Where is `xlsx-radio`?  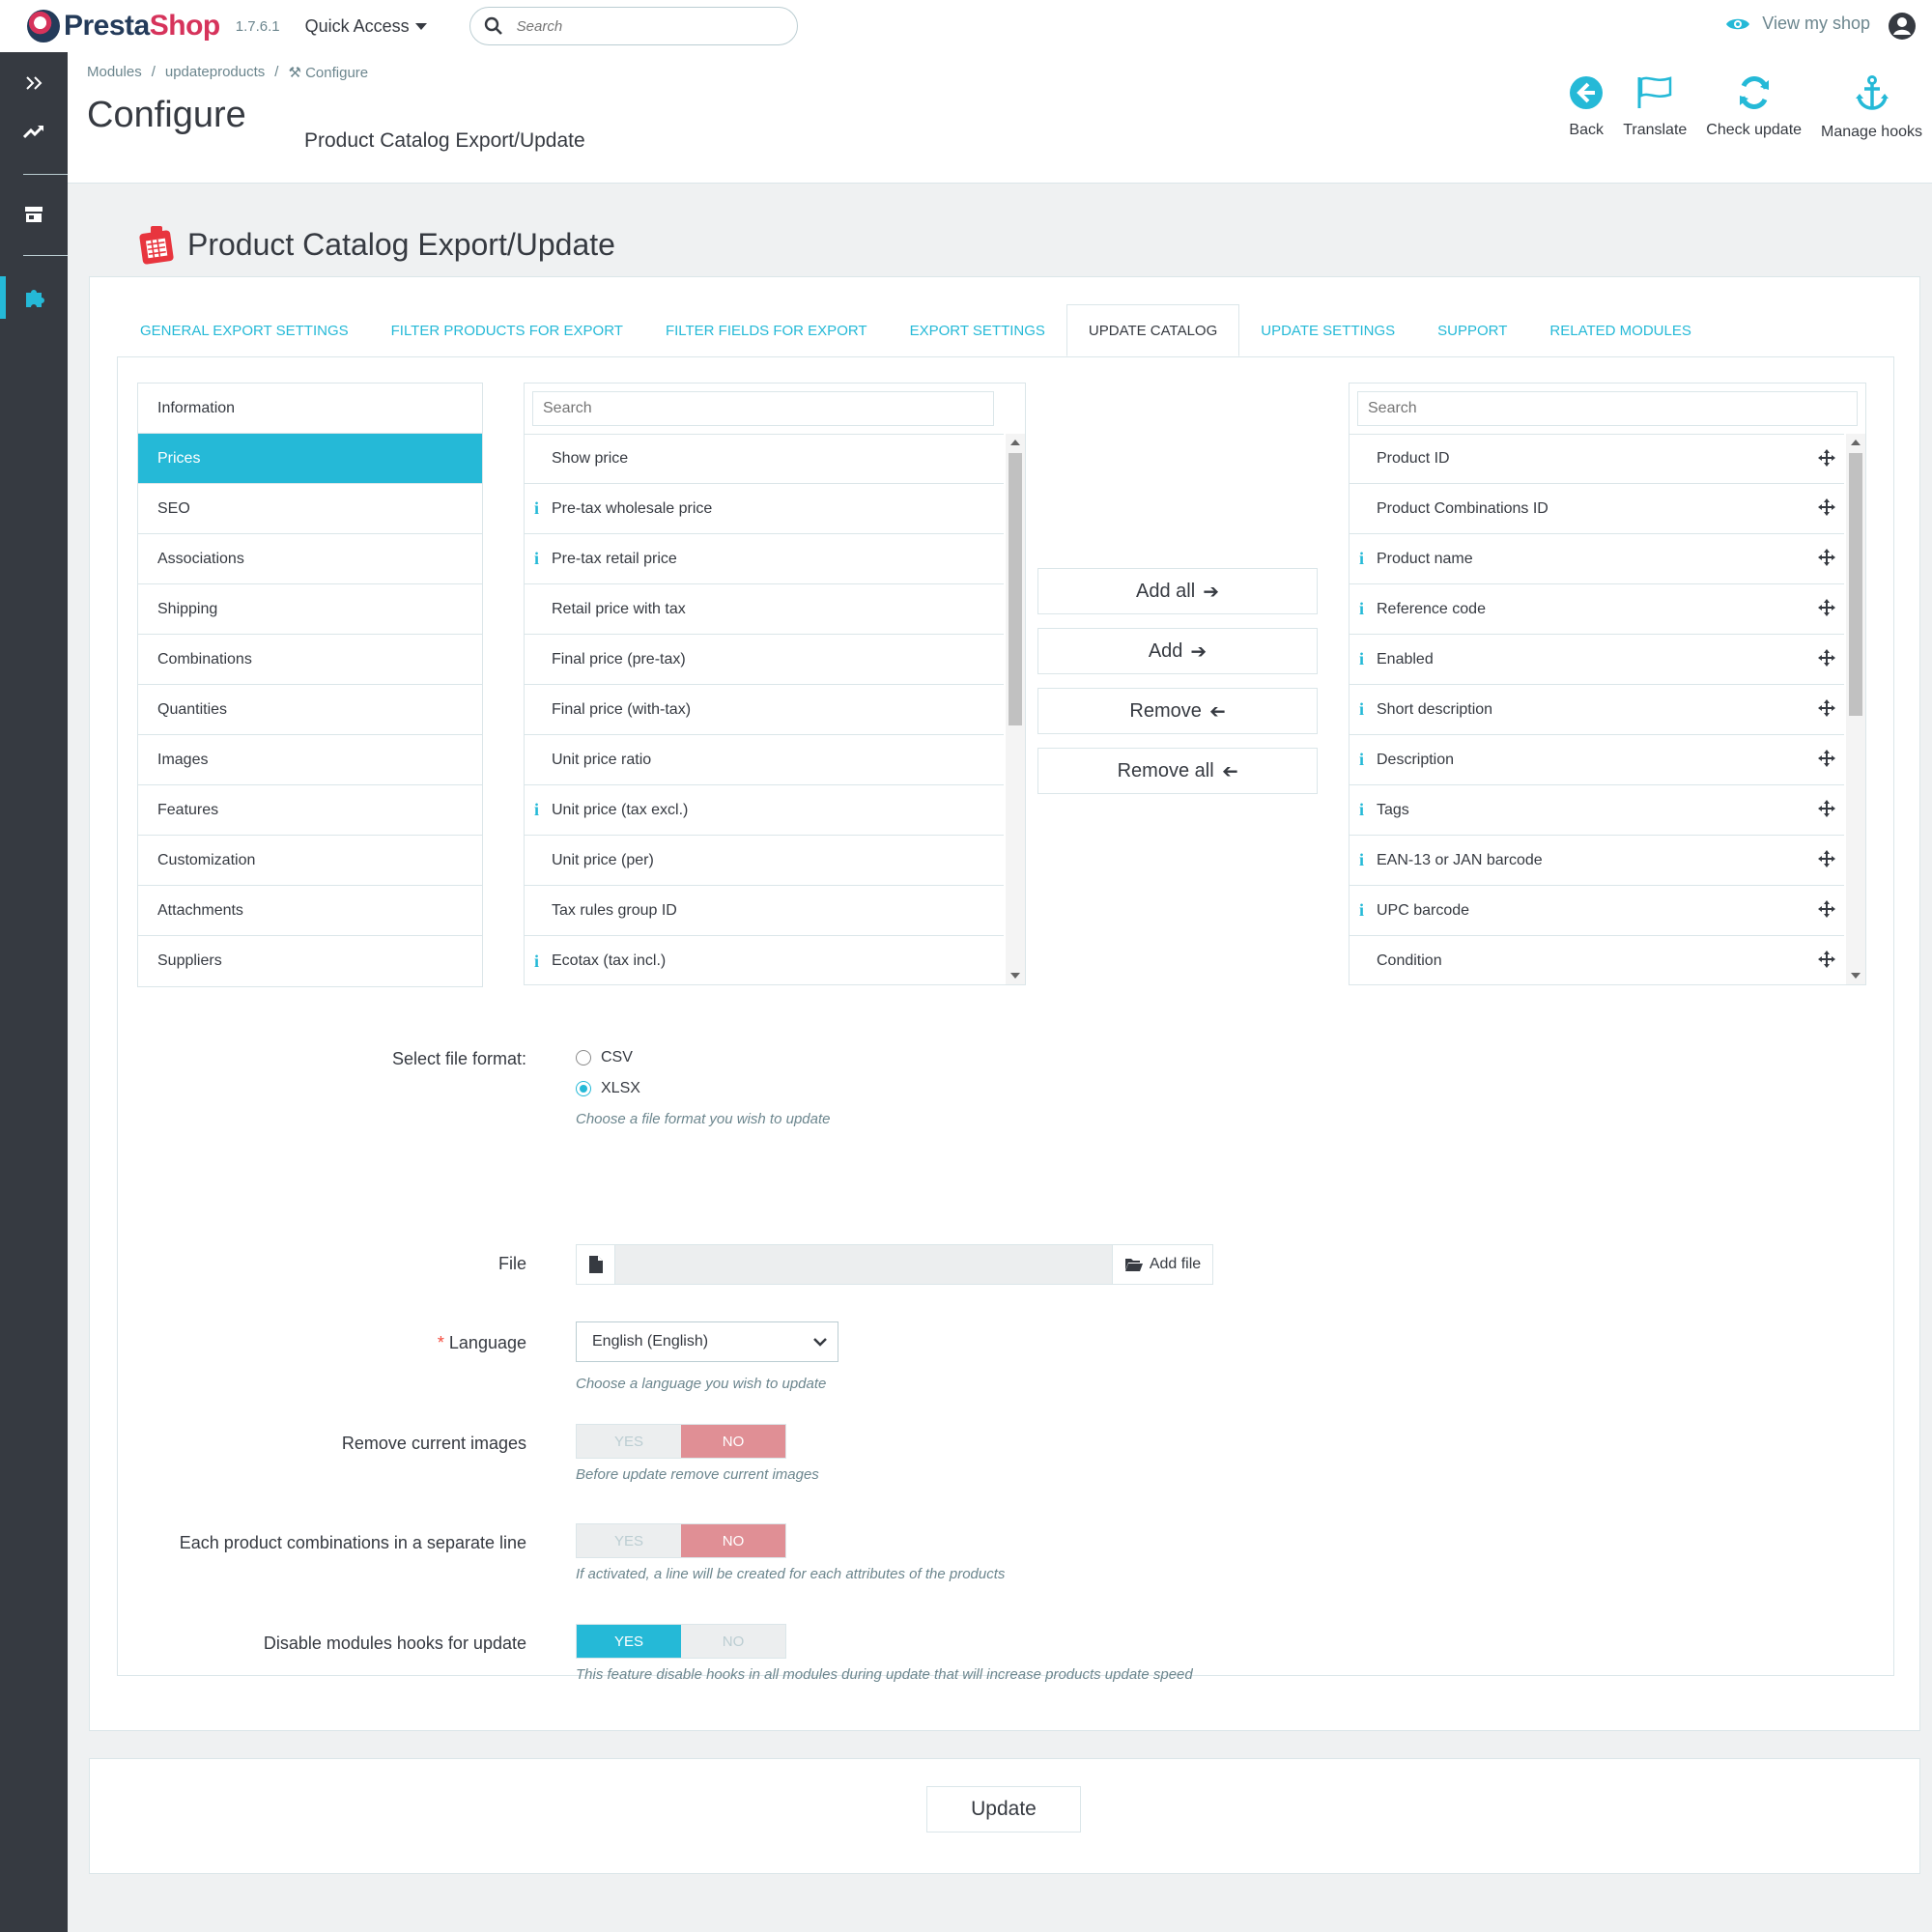 xlsx-radio is located at coordinates (583, 1088).